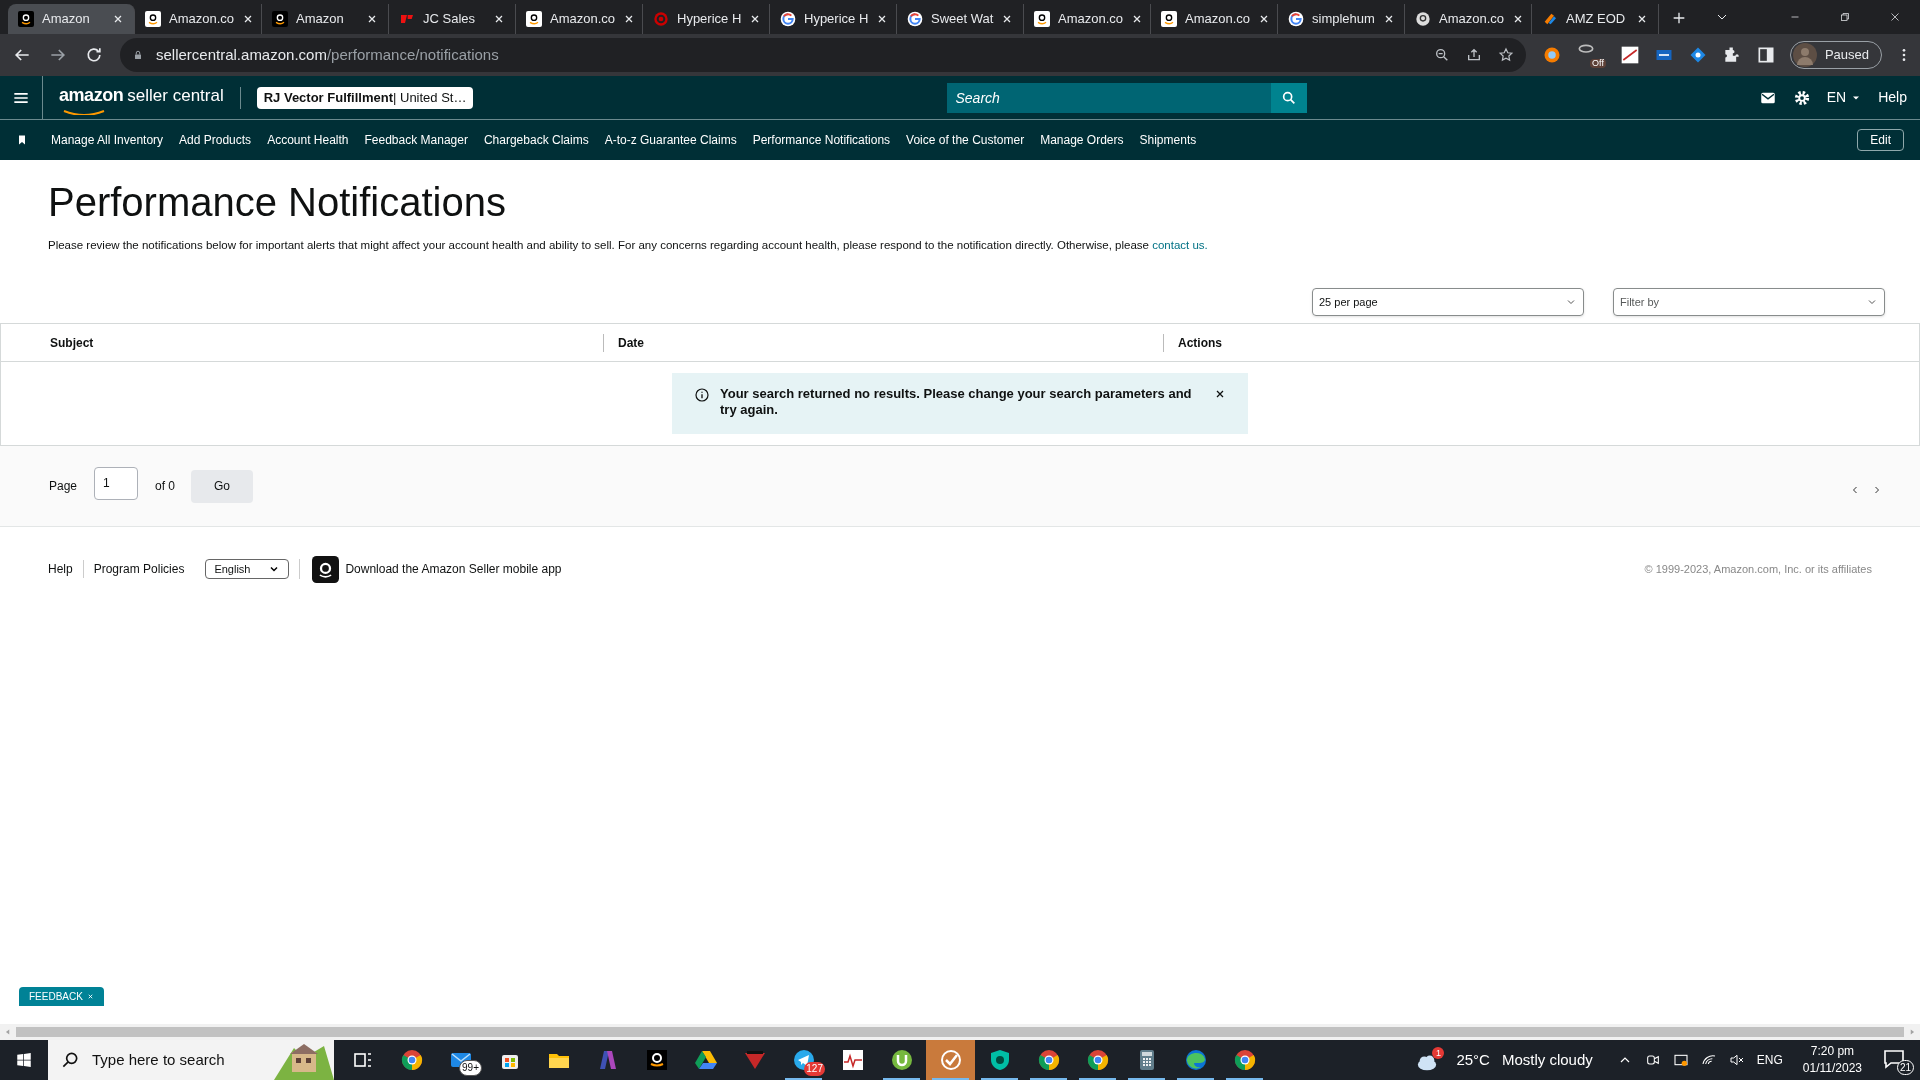  What do you see at coordinates (326, 569) in the screenshot?
I see `app-logo-icon` at bounding box center [326, 569].